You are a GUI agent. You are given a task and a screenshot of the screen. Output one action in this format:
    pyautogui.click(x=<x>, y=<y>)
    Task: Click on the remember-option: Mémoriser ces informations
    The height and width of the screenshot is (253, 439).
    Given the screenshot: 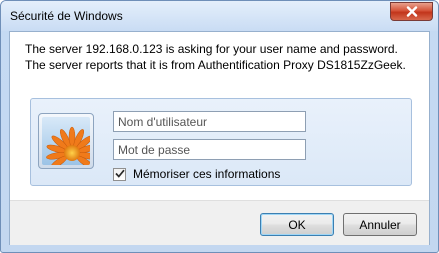 What is the action you would take?
    pyautogui.click(x=196, y=174)
    